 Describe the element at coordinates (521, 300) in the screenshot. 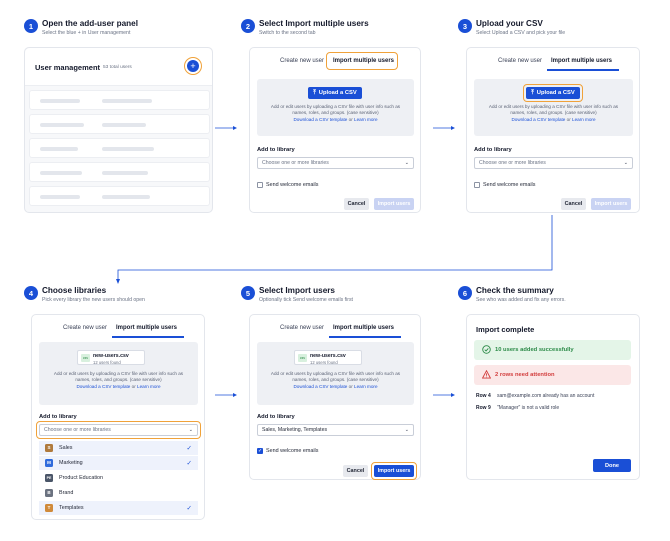

I see `step-subtitle: See who was added and fix any errors.` at that location.